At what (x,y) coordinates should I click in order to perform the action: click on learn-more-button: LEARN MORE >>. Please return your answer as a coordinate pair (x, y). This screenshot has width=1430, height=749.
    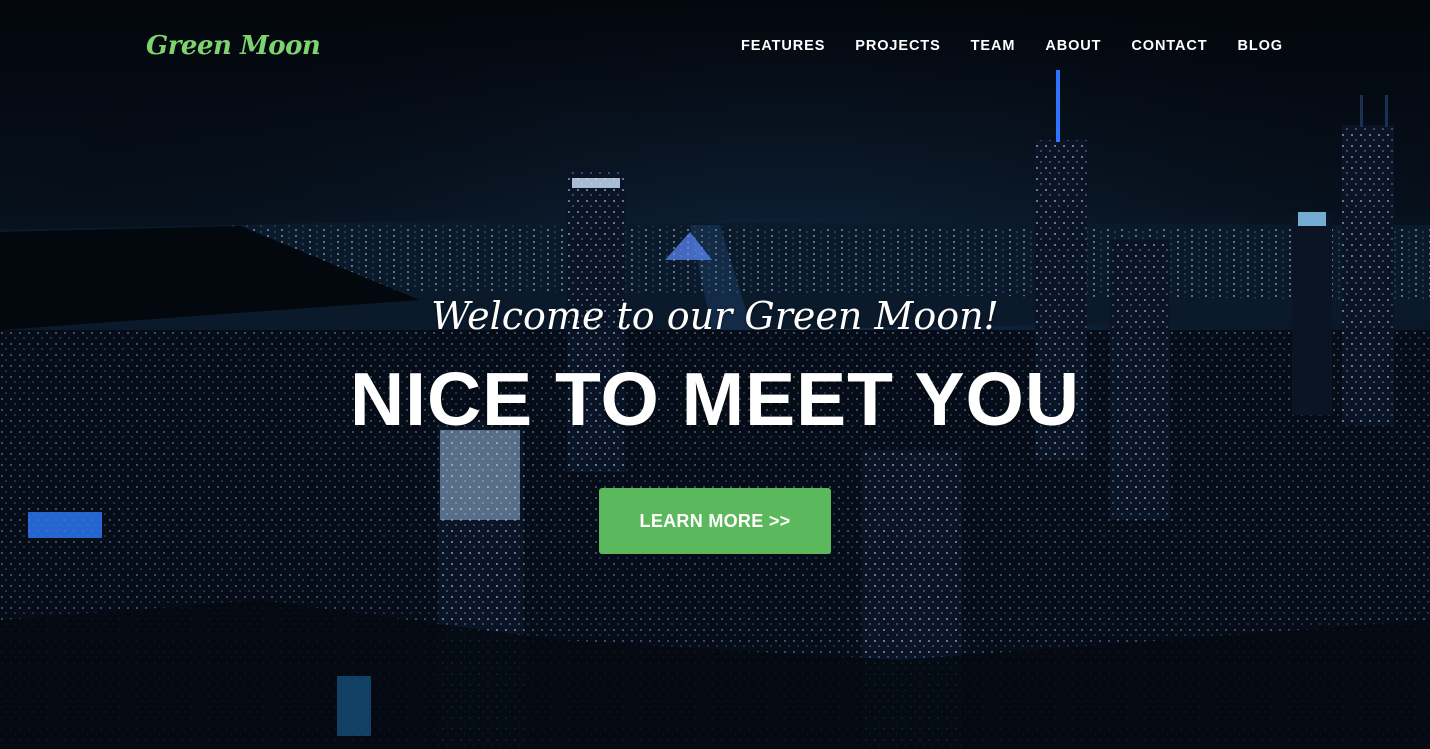
    Looking at the image, I should click on (715, 521).